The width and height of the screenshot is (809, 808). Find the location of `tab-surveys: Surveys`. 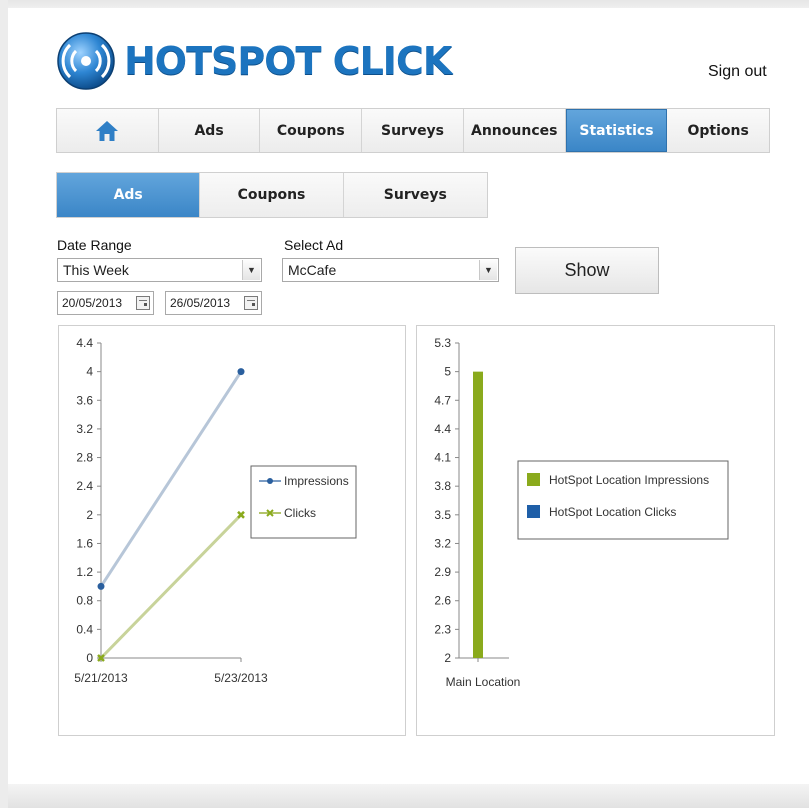

tab-surveys: Surveys is located at coordinates (413, 130).